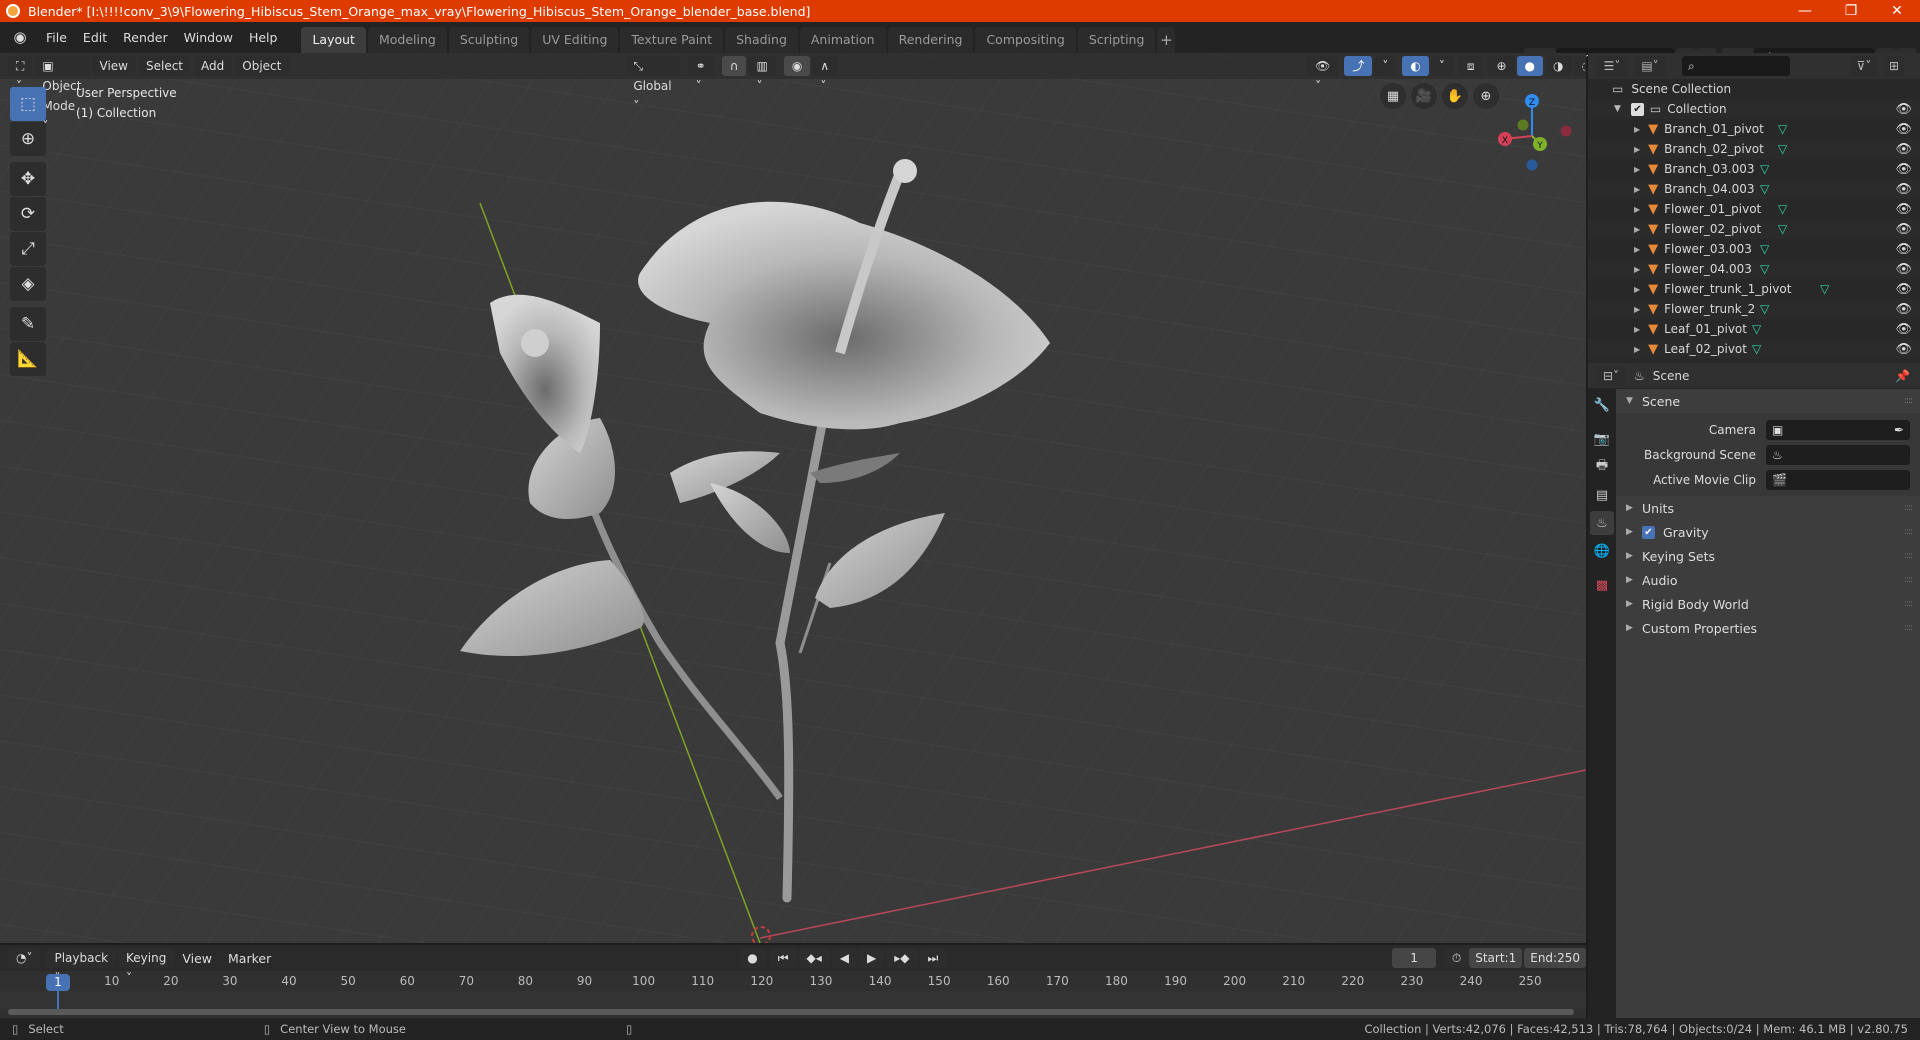  What do you see at coordinates (1838, 429) in the screenshot?
I see `camera-field: ▣ ✒` at bounding box center [1838, 429].